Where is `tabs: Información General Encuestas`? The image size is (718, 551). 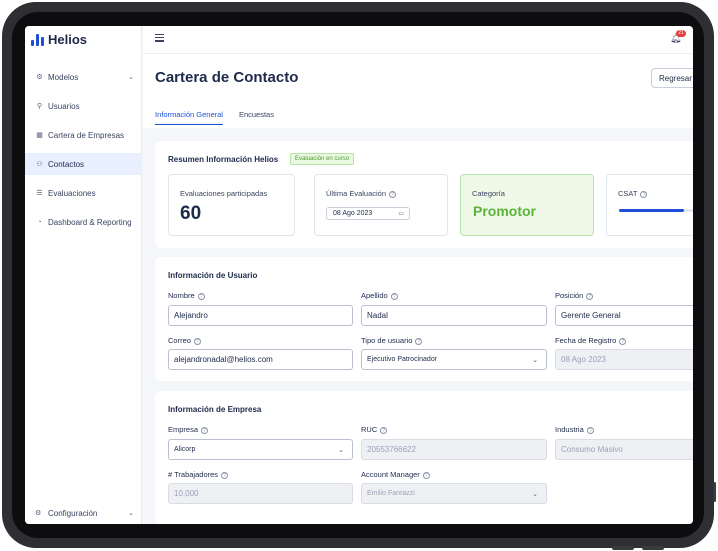
tabs: Información General Encuestas is located at coordinates (214, 117).